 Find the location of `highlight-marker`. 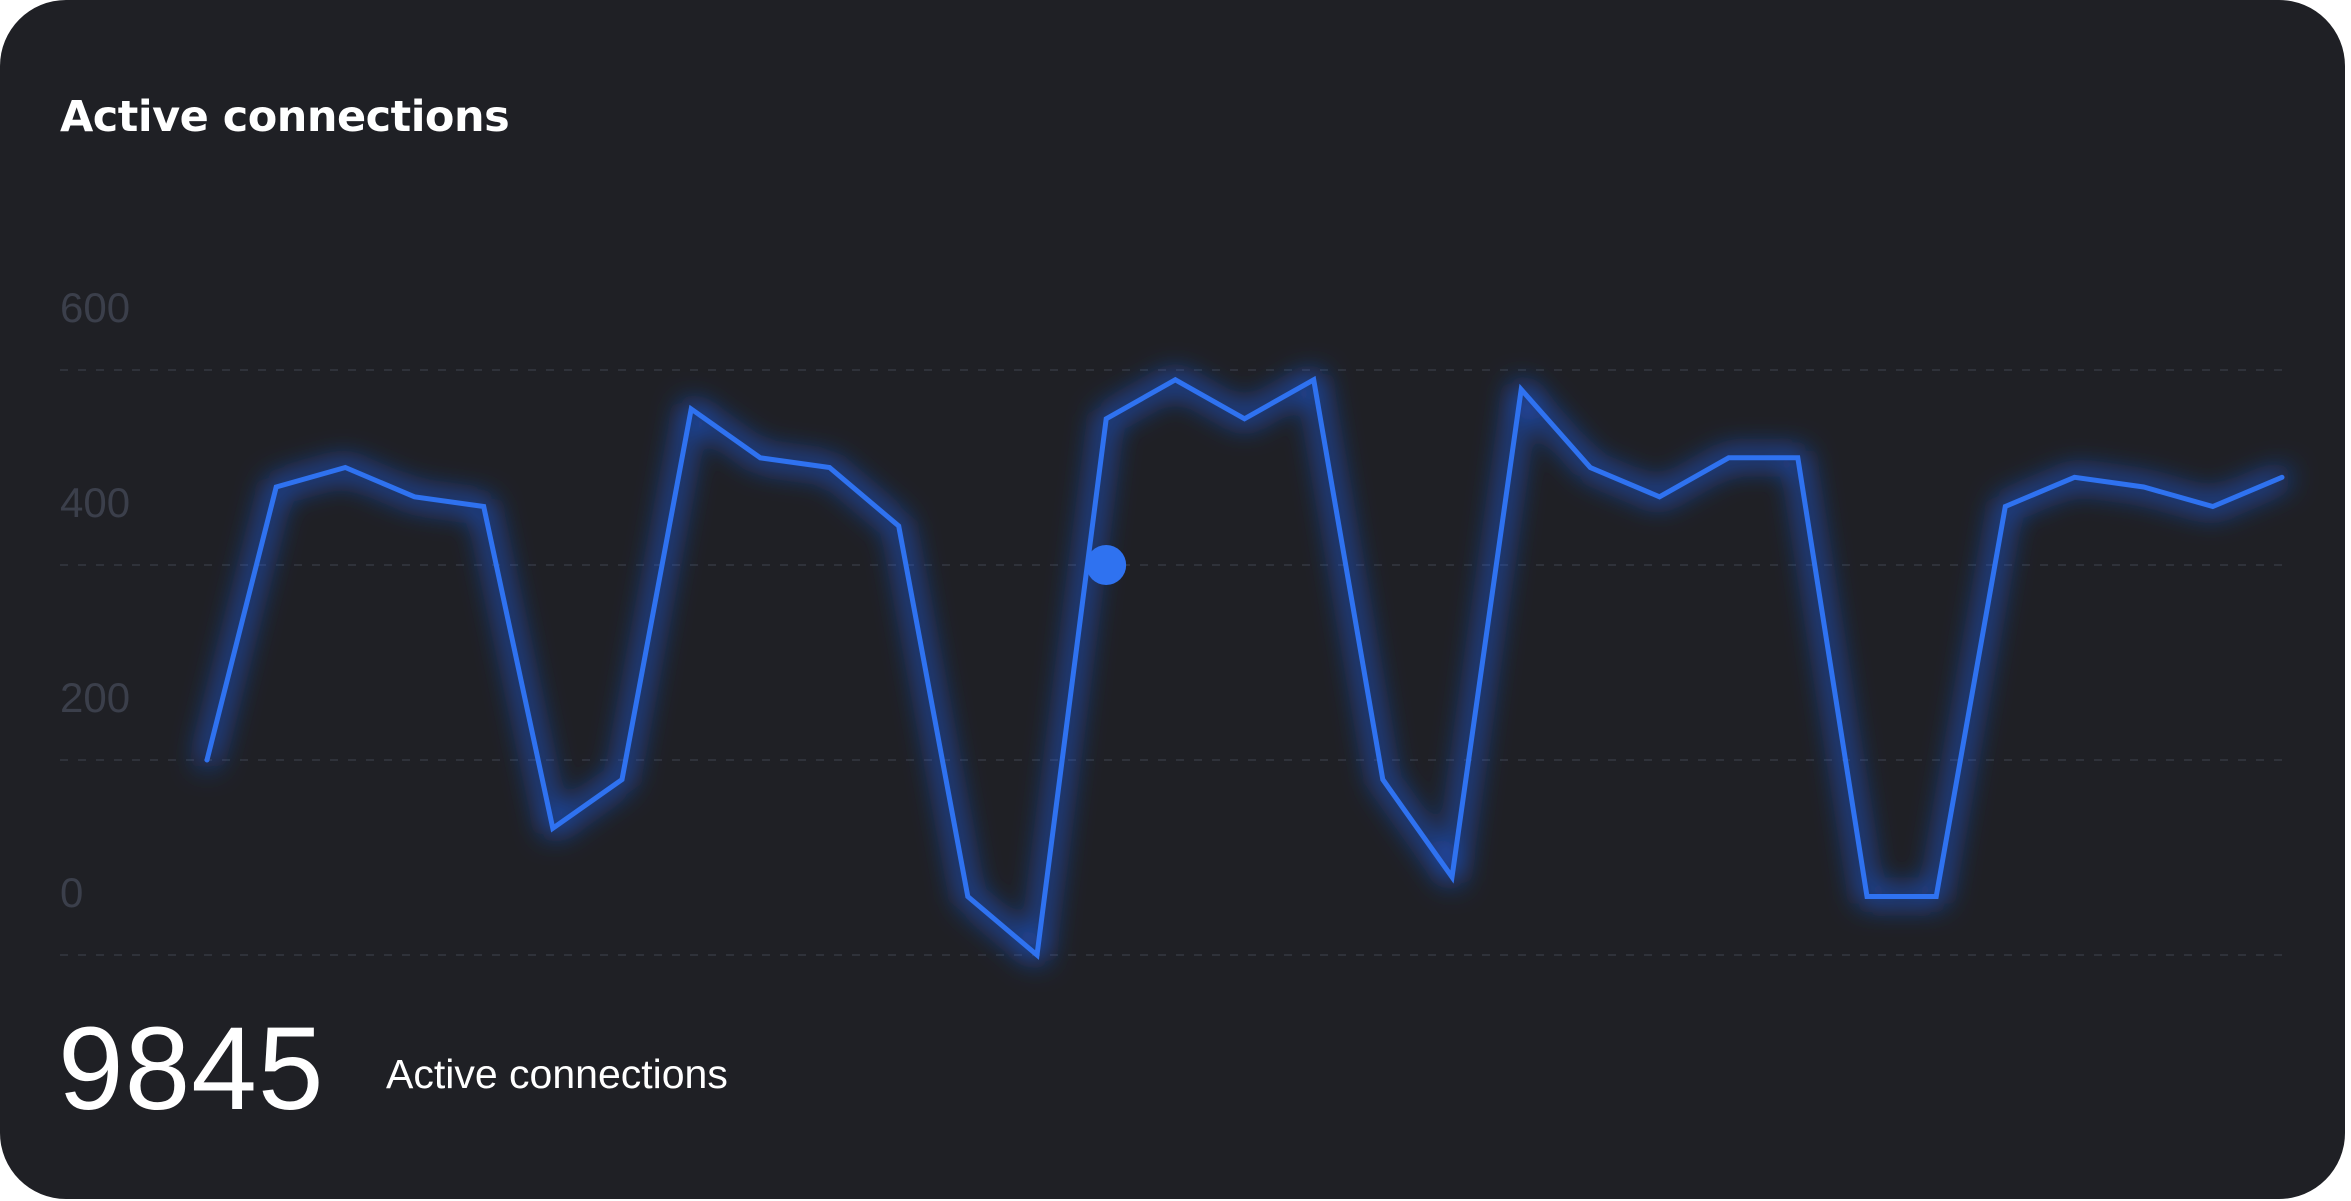

highlight-marker is located at coordinates (1106, 565).